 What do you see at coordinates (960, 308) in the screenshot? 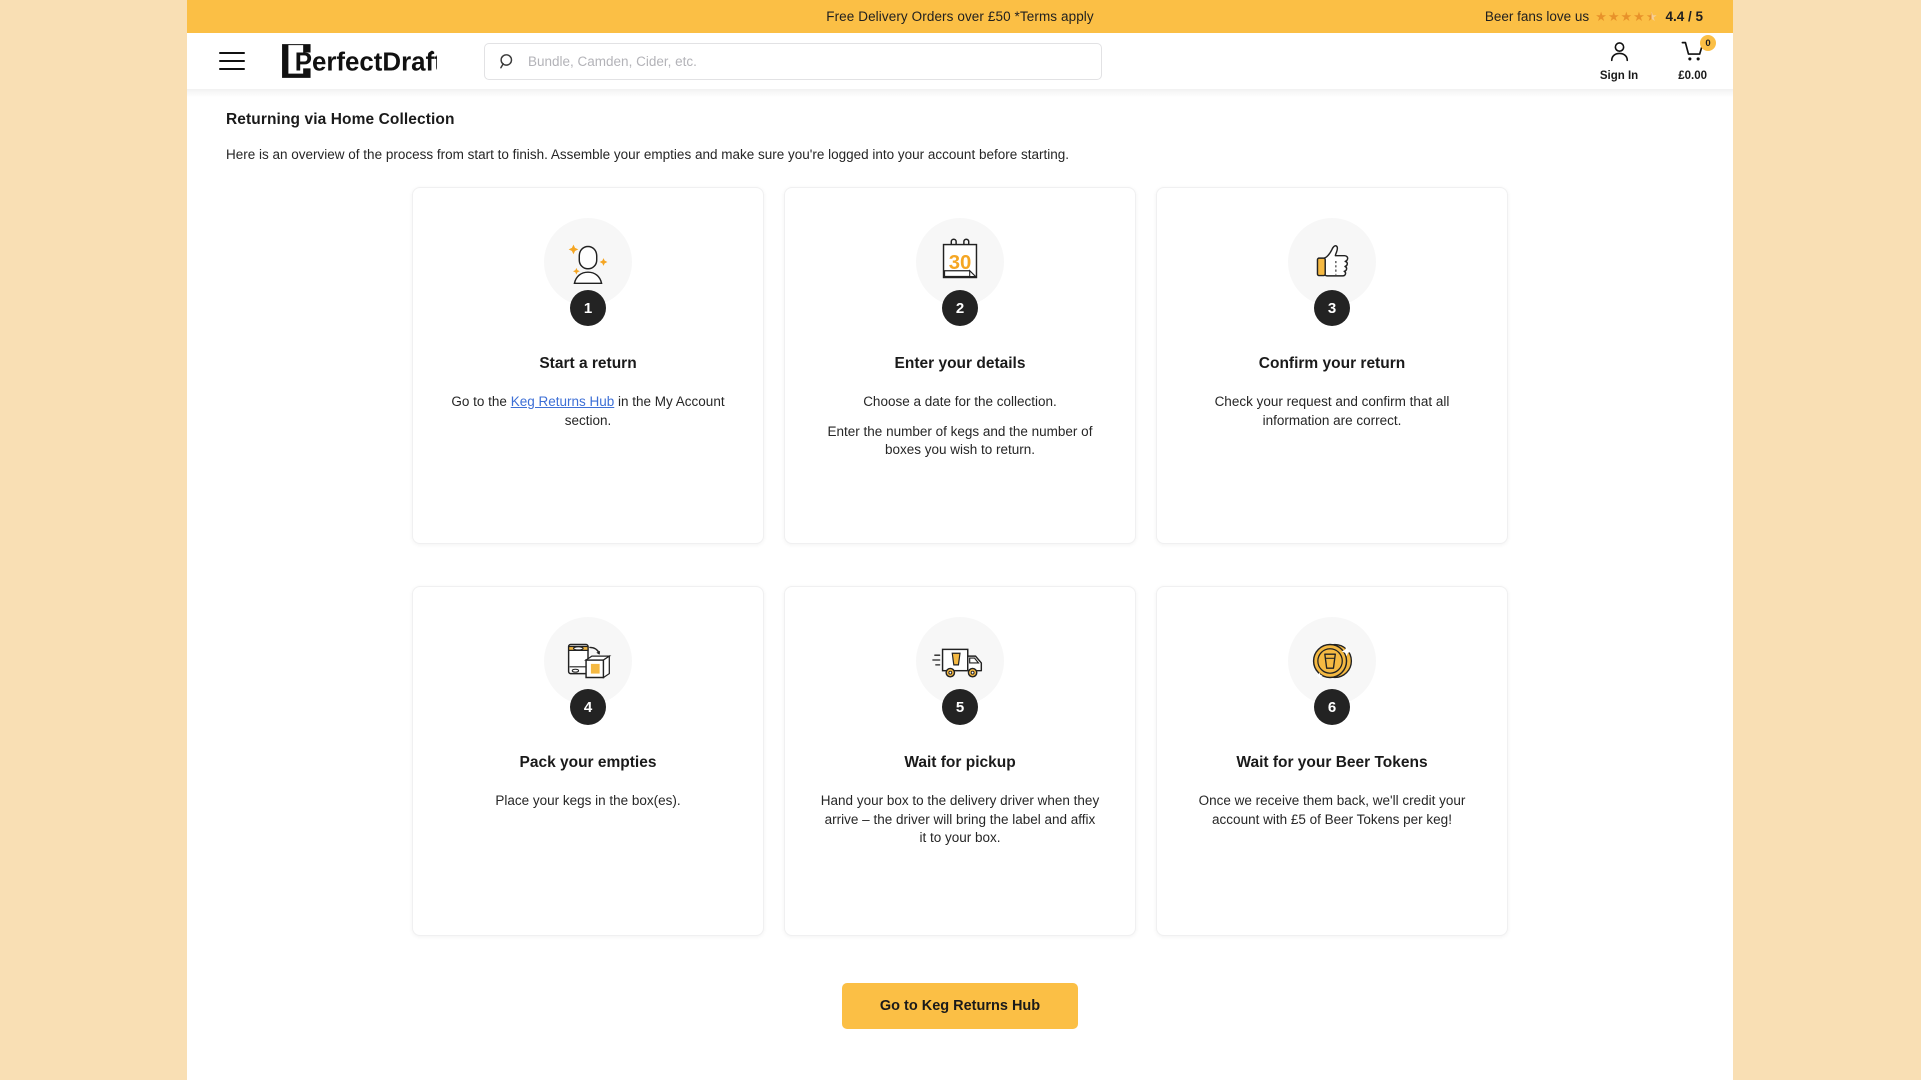
I see `step-number: 2` at bounding box center [960, 308].